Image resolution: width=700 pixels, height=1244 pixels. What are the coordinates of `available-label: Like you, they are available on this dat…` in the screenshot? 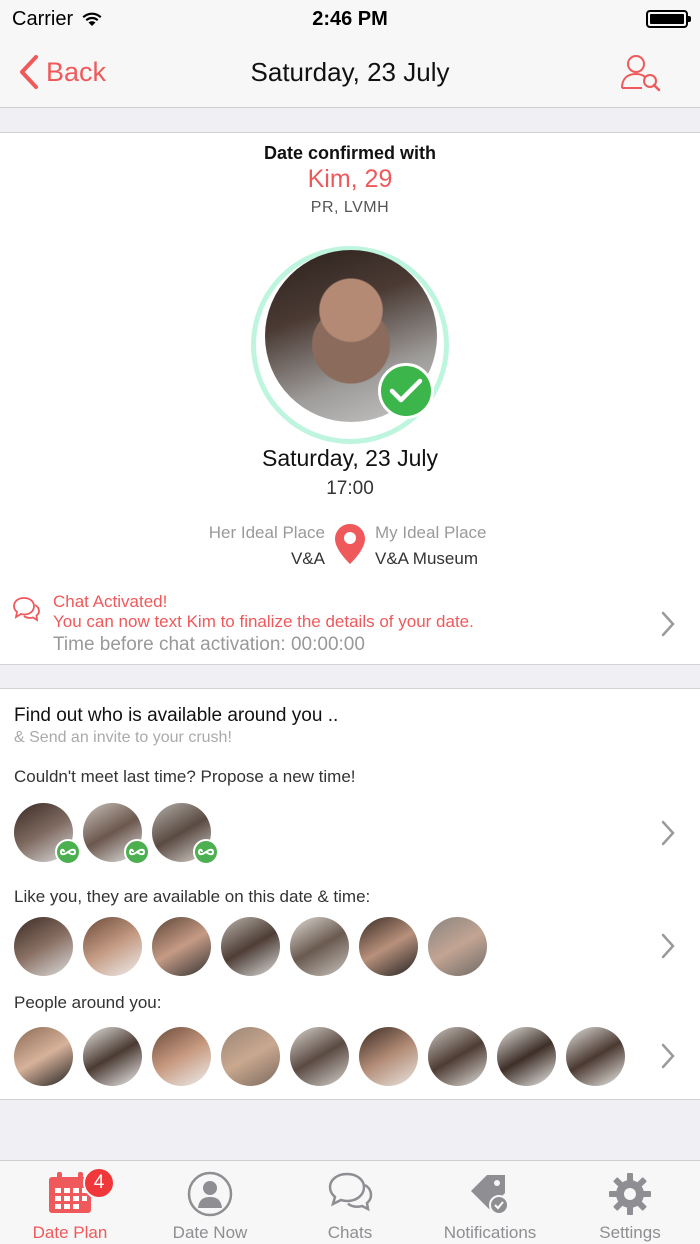 It's located at (192, 896).